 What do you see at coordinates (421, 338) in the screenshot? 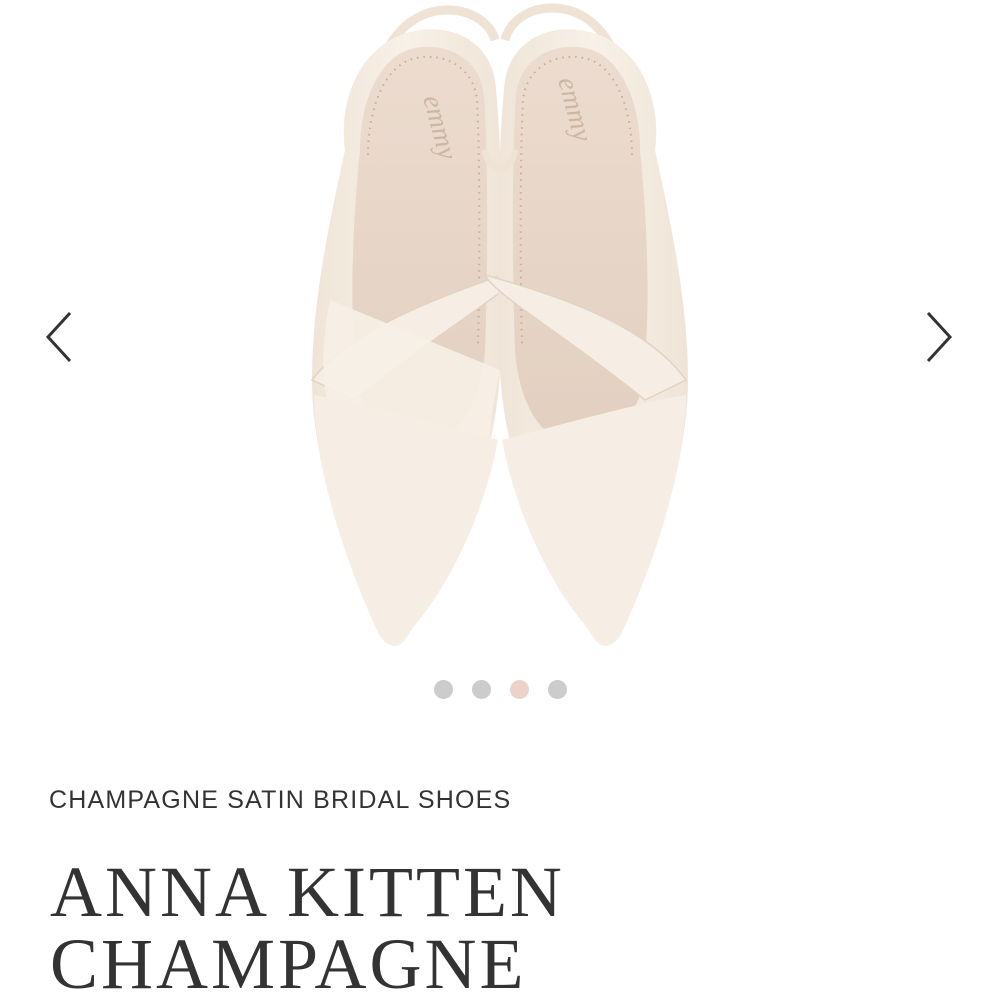
I see `left-shoe: emmy` at bounding box center [421, 338].